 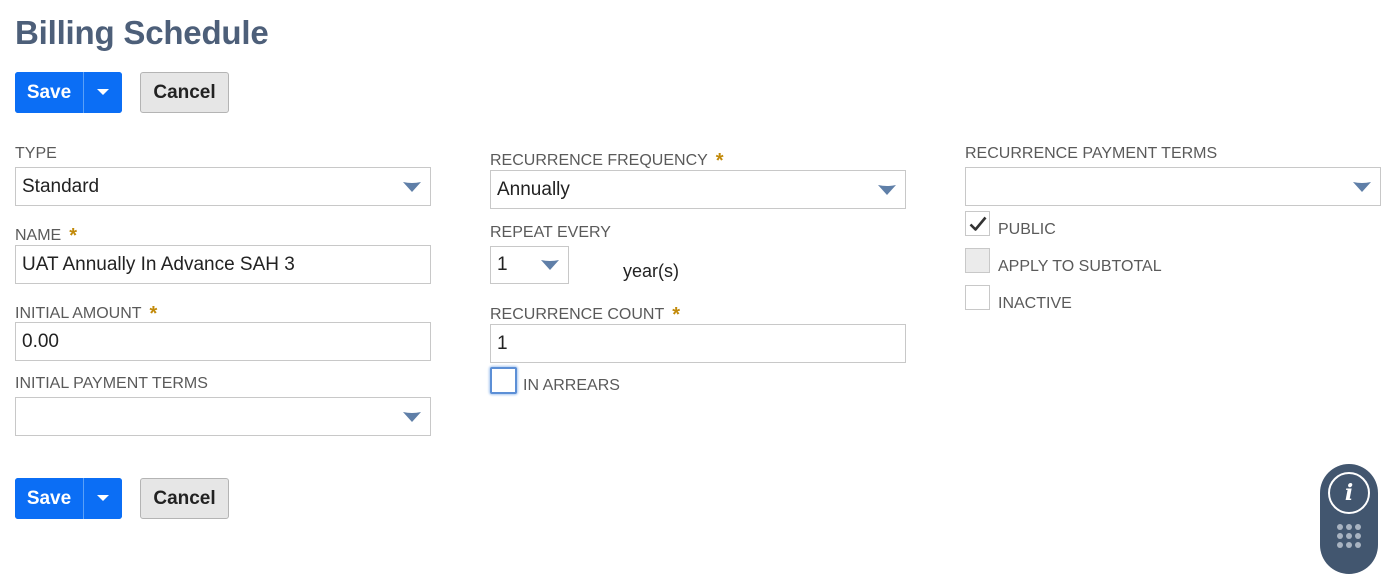 I want to click on public-label: PUBLIC, so click(x=1027, y=229).